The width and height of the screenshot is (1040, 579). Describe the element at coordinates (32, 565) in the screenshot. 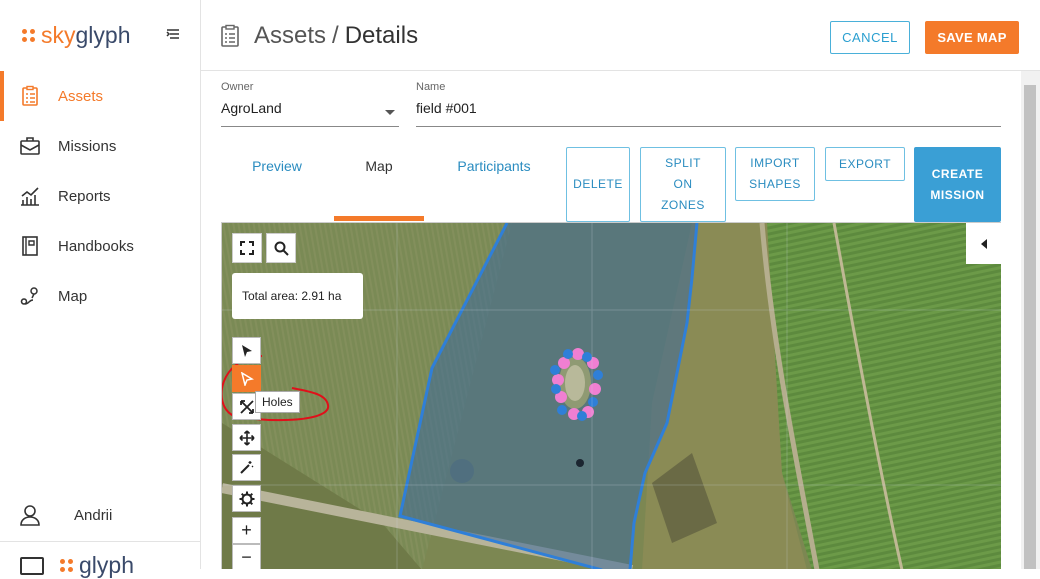

I see `monitor-icon` at that location.